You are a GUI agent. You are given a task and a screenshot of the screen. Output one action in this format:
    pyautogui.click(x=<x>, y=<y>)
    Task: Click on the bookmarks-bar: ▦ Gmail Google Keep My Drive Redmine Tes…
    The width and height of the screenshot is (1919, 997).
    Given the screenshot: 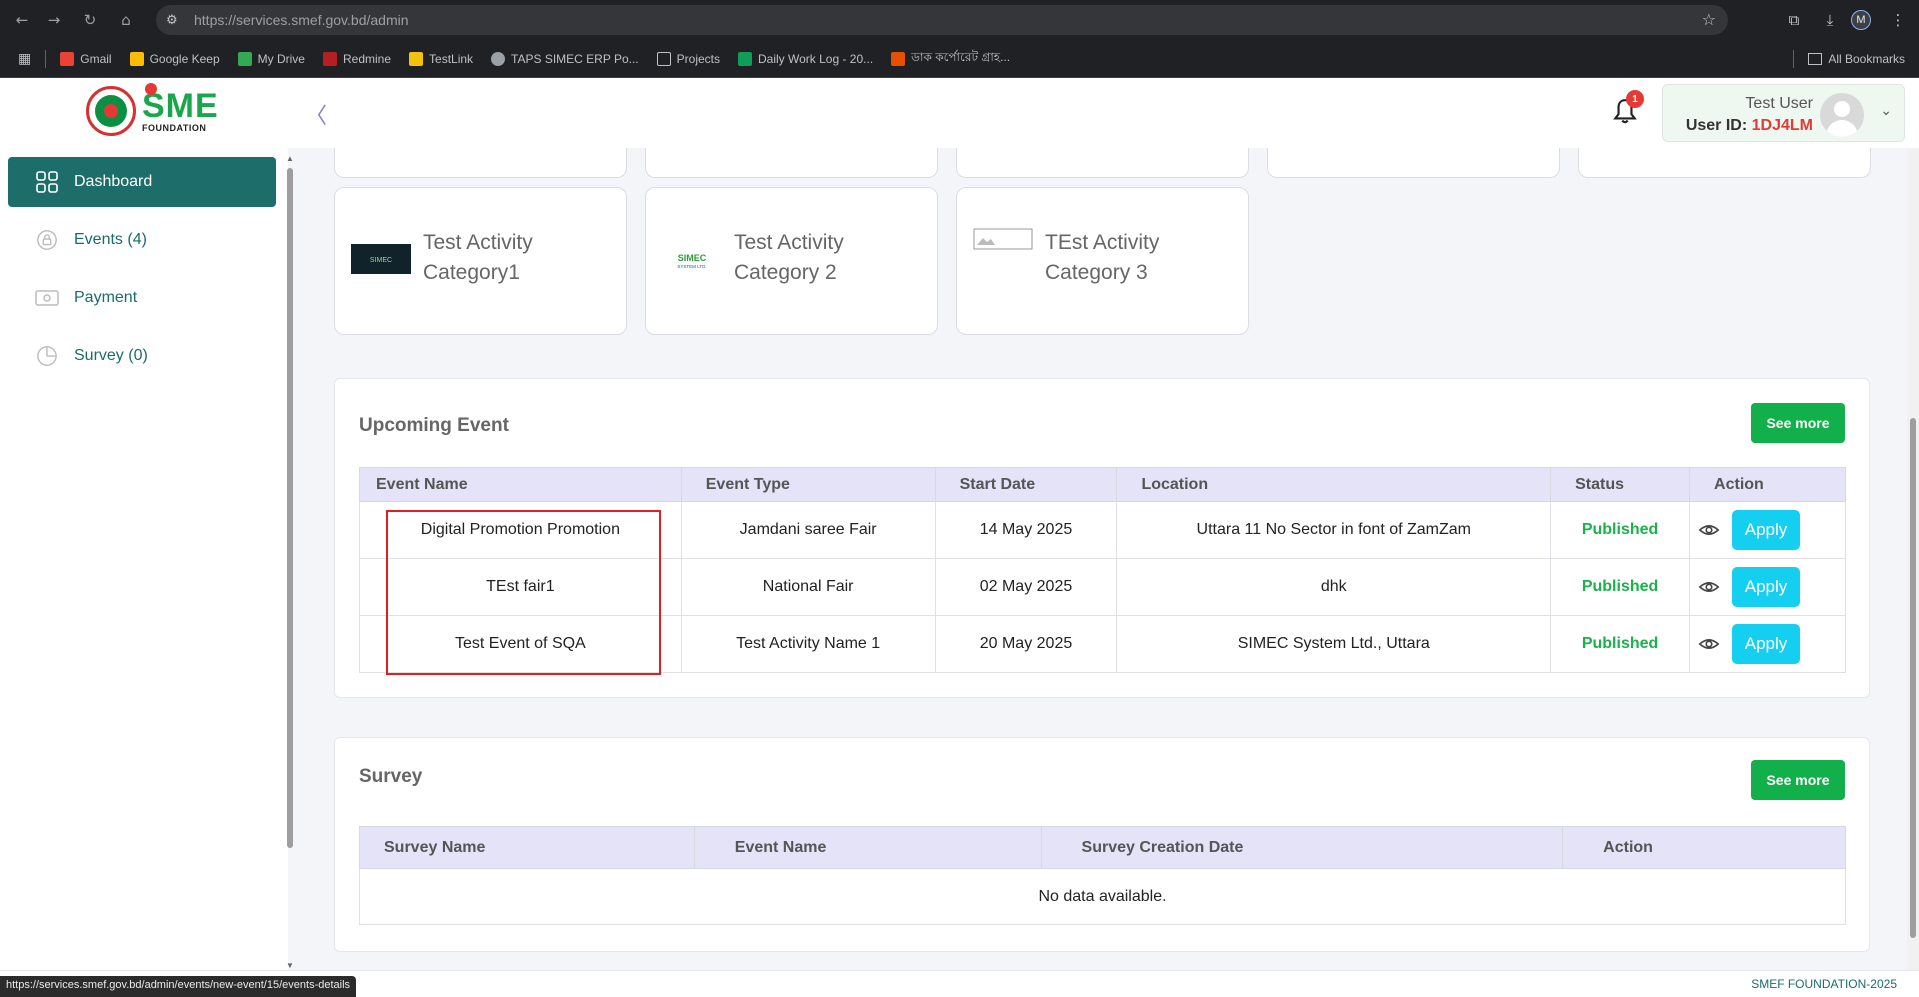 What is the action you would take?
    pyautogui.click(x=959, y=59)
    